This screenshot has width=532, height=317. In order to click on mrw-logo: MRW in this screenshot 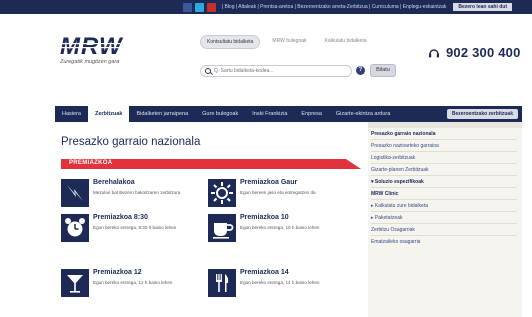, I will do `click(109, 46)`.